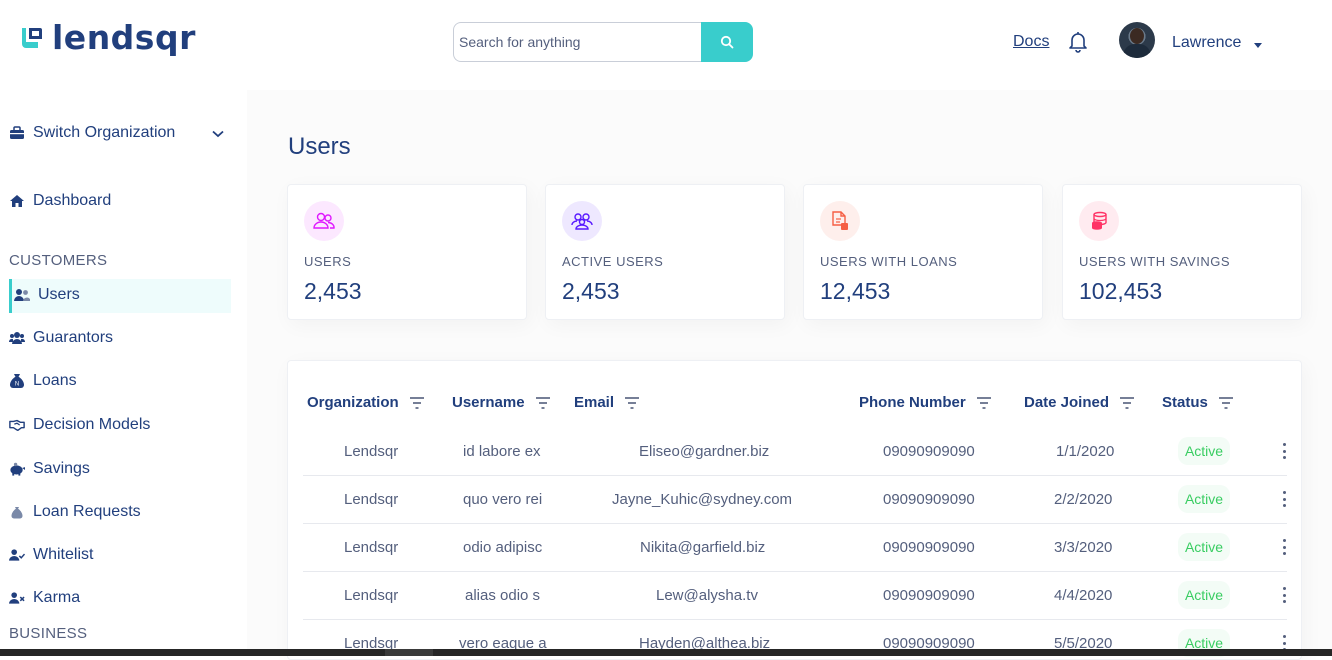  I want to click on column-label: Organization, so click(353, 402).